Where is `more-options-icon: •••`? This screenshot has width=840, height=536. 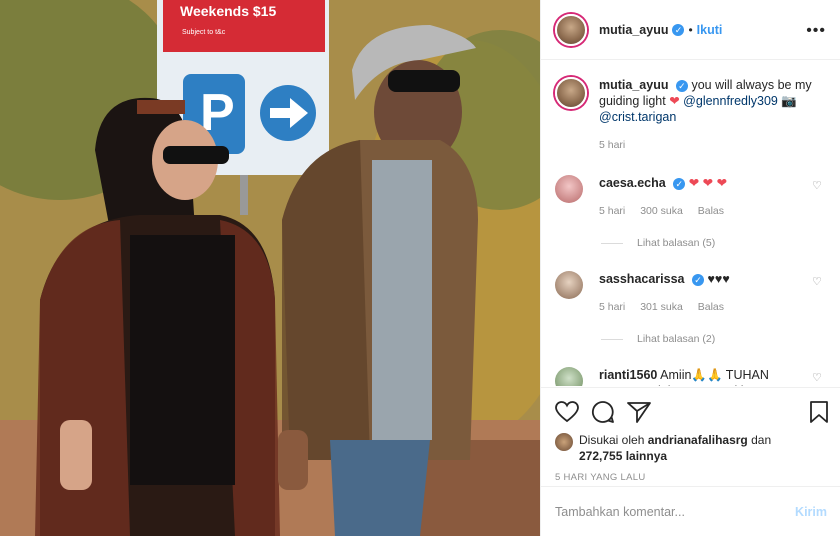
more-options-icon: ••• is located at coordinates (816, 31).